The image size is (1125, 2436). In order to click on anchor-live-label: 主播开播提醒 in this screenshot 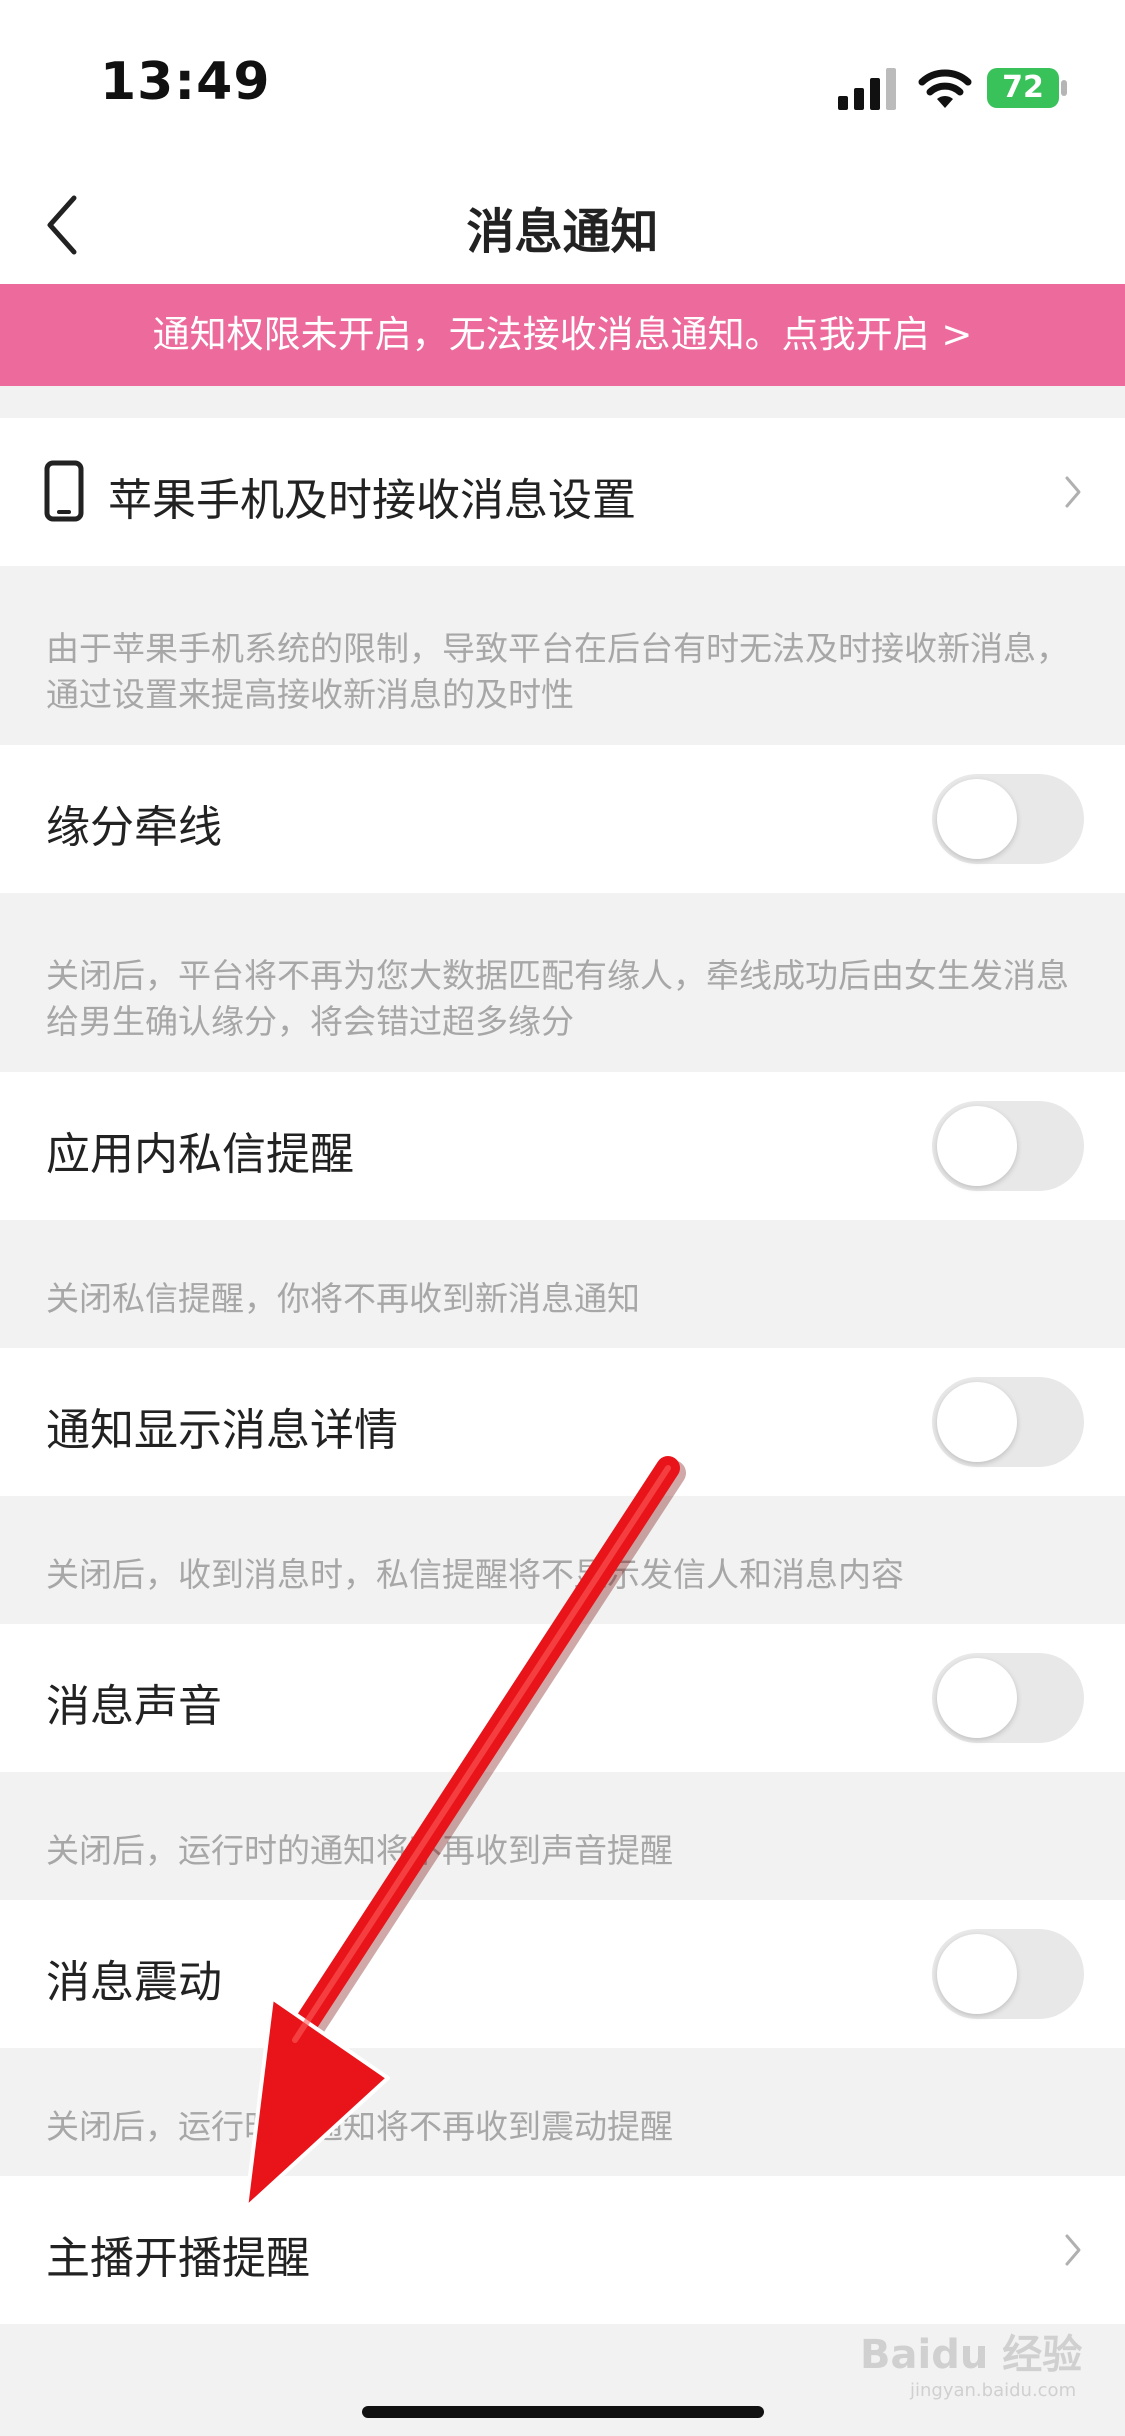, I will do `click(178, 2258)`.